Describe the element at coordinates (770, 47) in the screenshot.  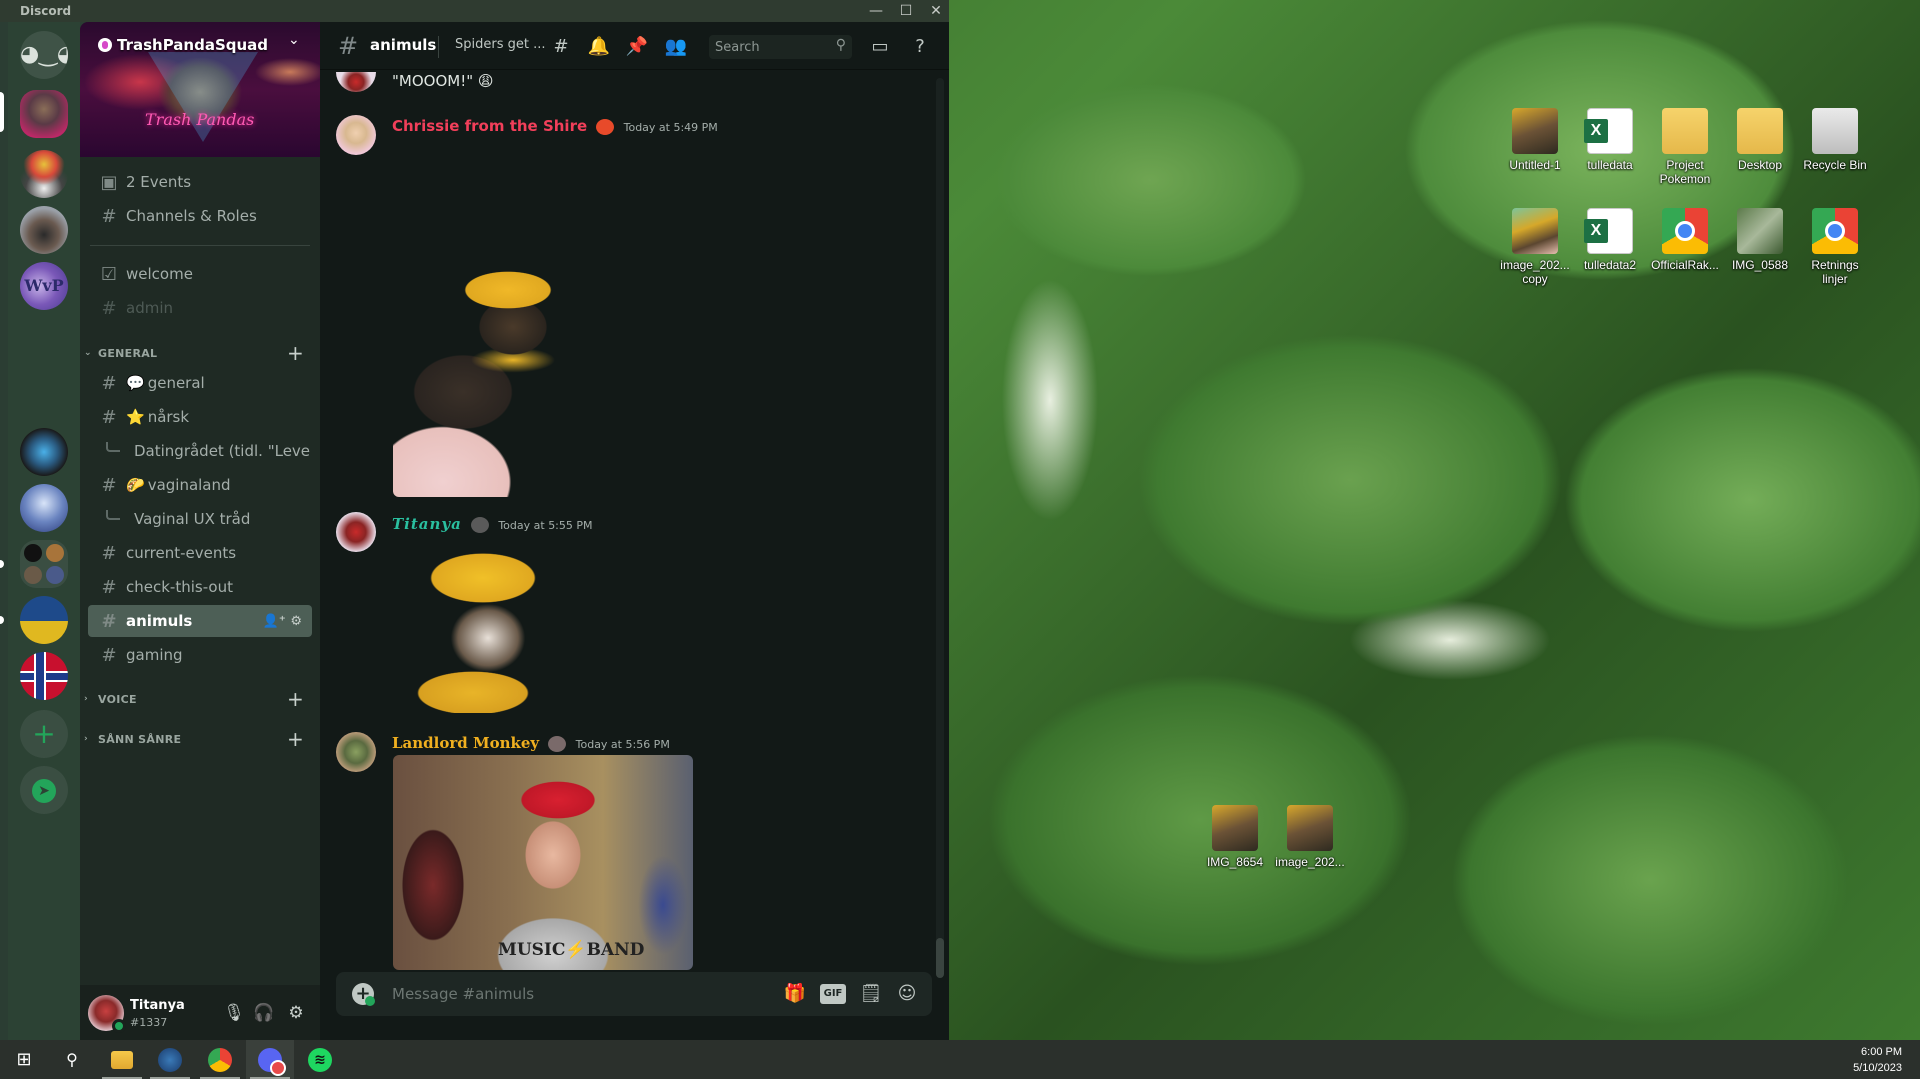
I see `search-input` at that location.